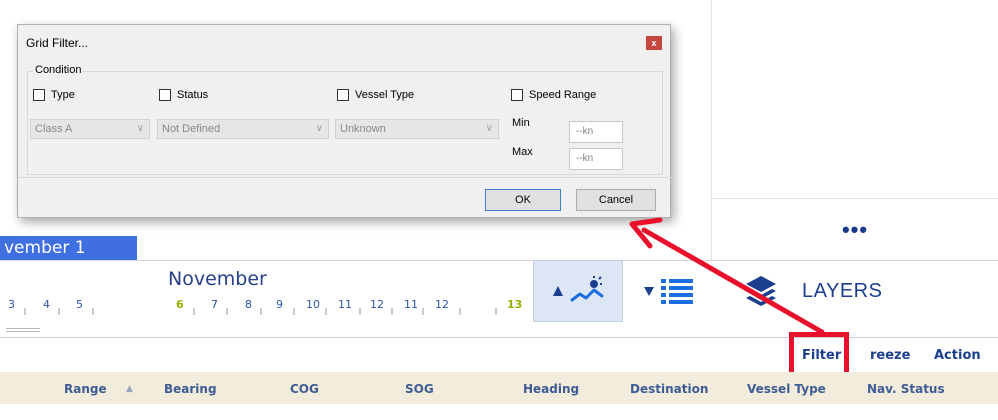 The height and width of the screenshot is (420, 998). What do you see at coordinates (442, 304) in the screenshot?
I see `timeline-day: 12` at bounding box center [442, 304].